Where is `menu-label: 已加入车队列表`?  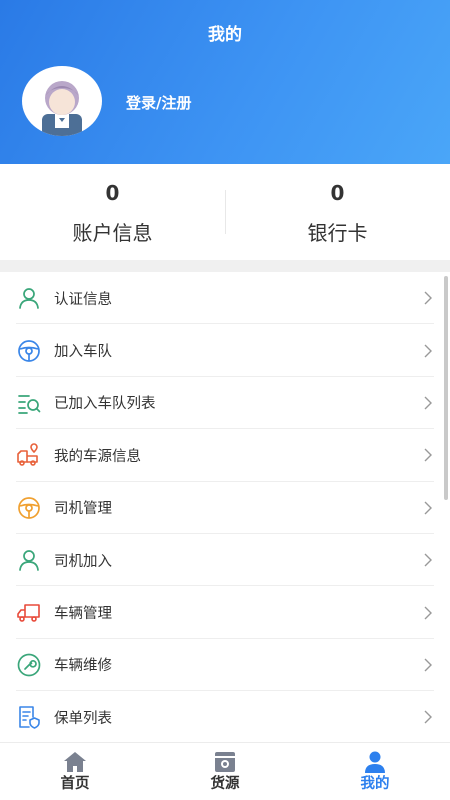 menu-label: 已加入车队列表 is located at coordinates (105, 404).